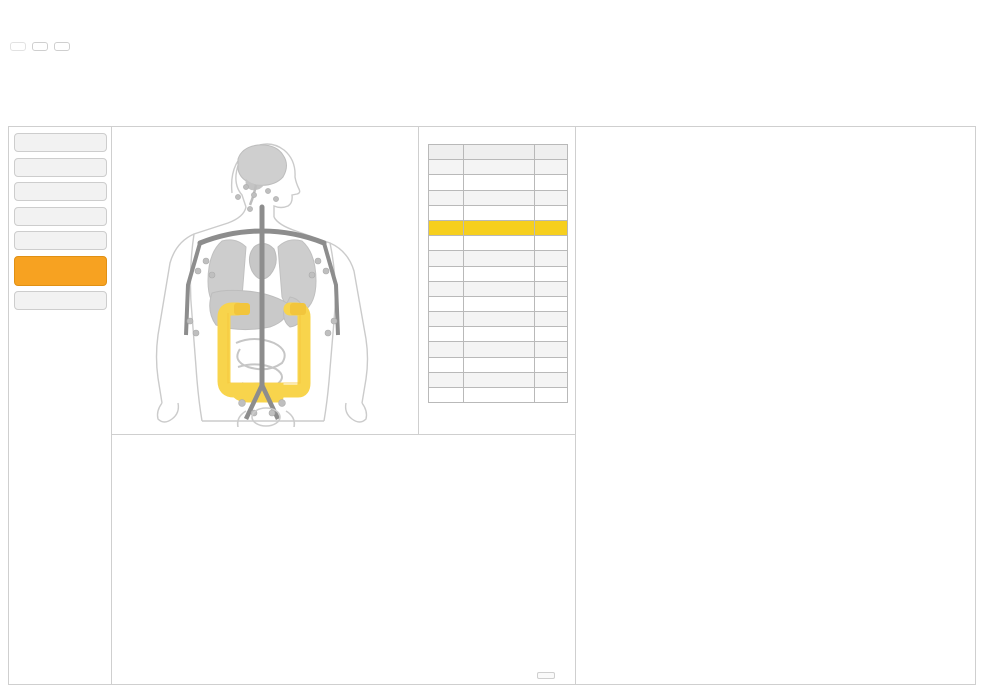 The width and height of the screenshot is (1000, 699). I want to click on tissue-table-panel, so click(497, 280).